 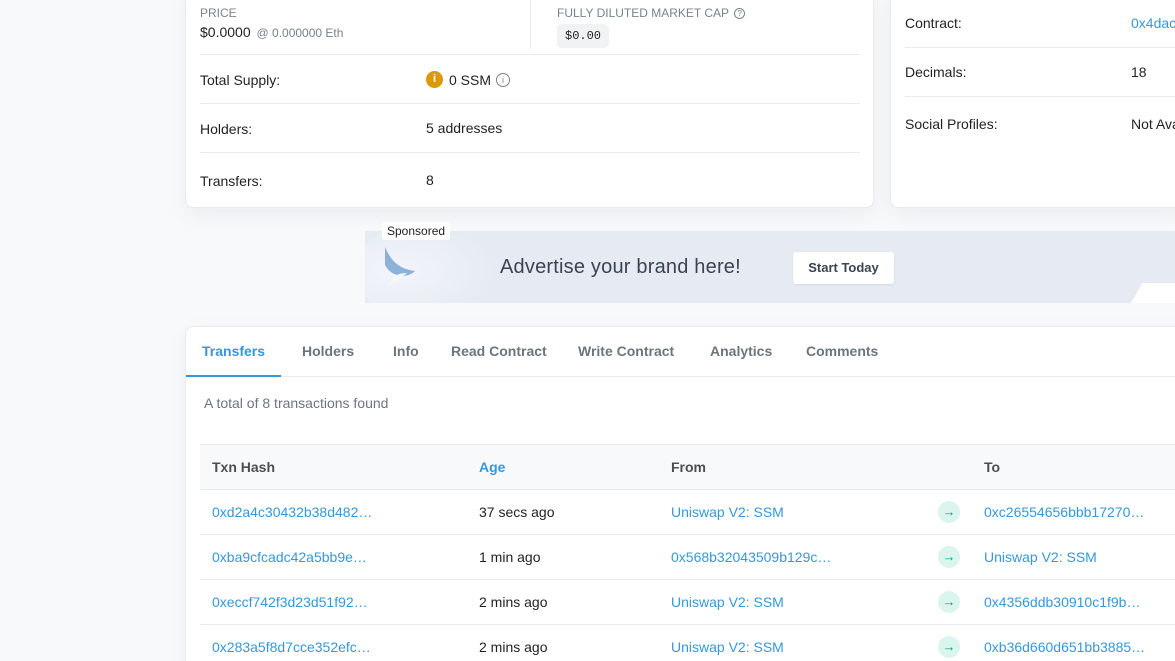 I want to click on contract-link: 0x4dac, so click(x=1153, y=23).